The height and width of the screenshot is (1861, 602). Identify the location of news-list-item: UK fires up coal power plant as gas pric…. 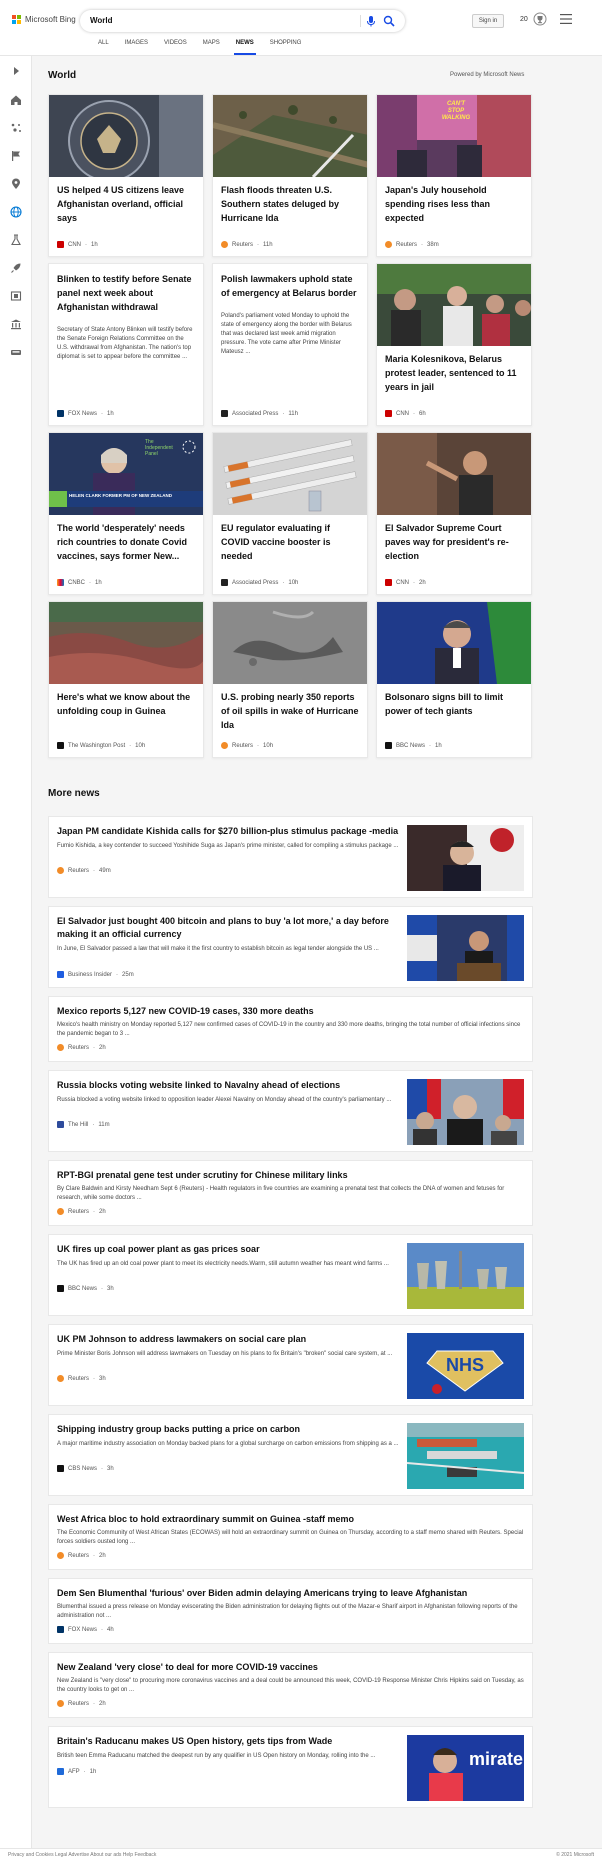
(290, 1275).